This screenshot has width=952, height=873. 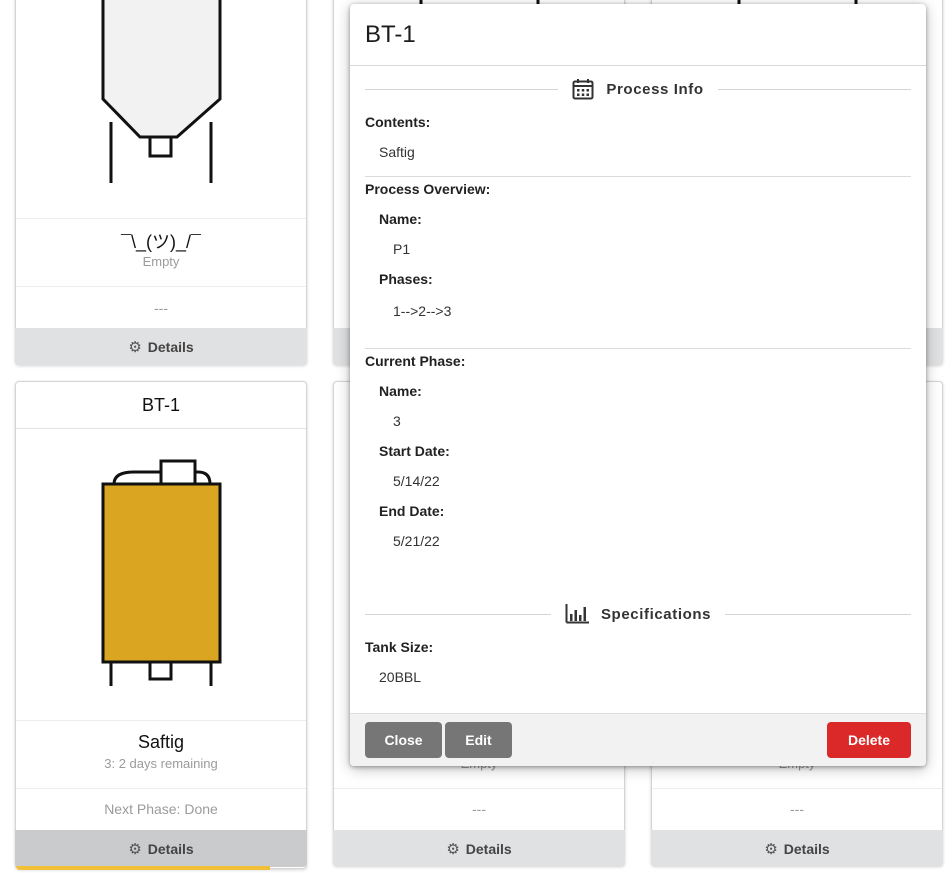 I want to click on current-phase-label: Current Phase:, so click(x=415, y=361).